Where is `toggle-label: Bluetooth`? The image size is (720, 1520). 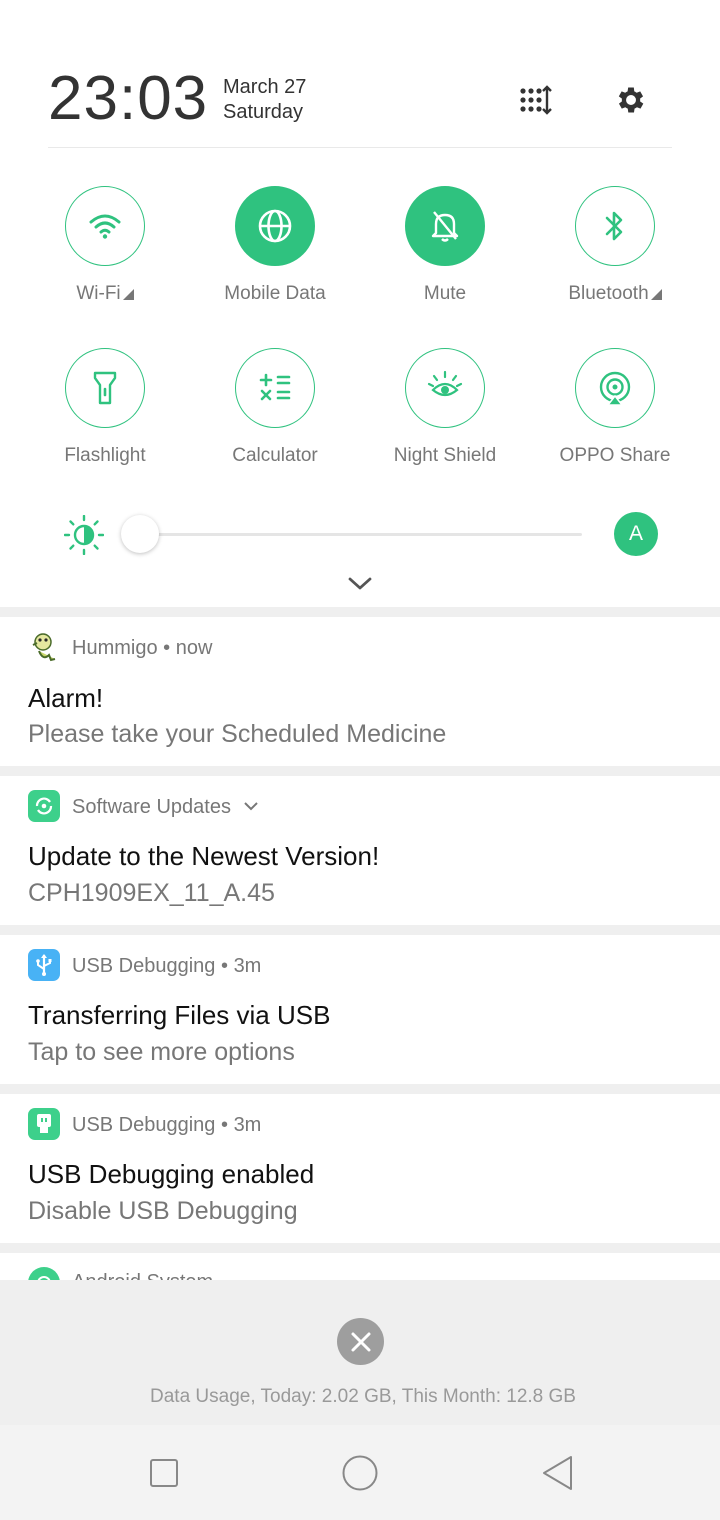 toggle-label: Bluetooth is located at coordinates (615, 294).